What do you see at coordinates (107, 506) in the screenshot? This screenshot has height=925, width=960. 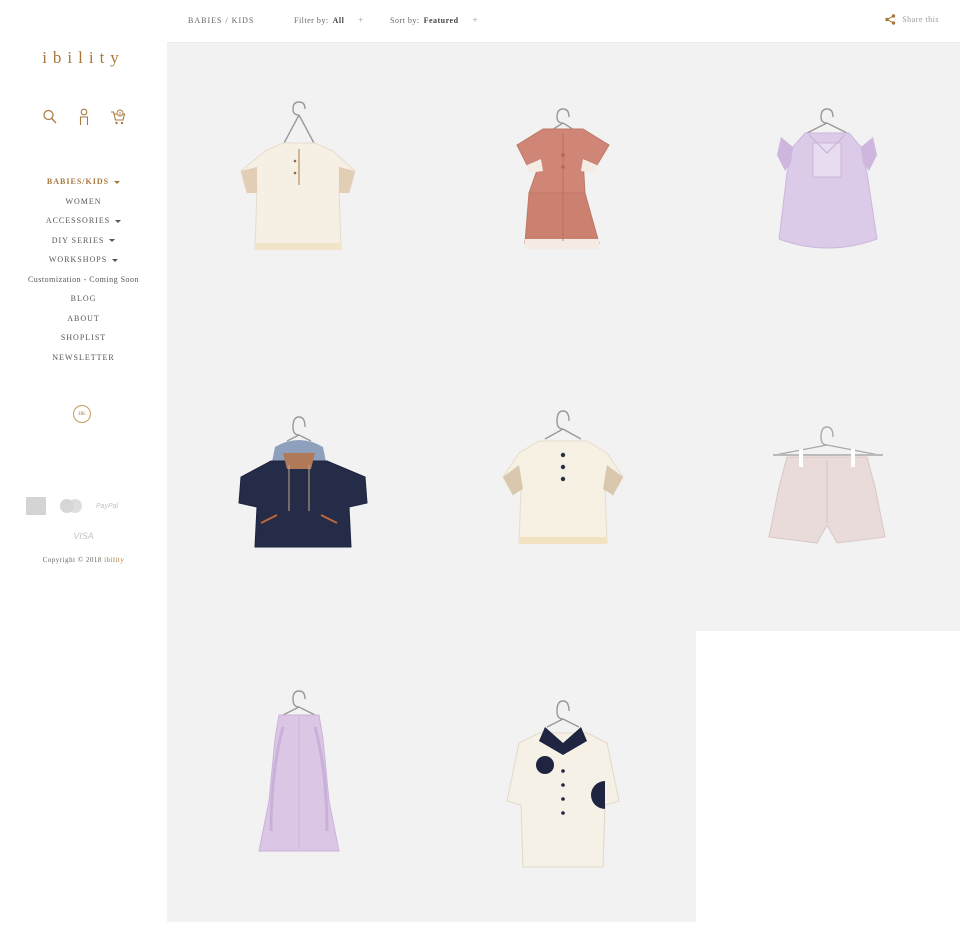 I see `paypal-icon: PayPal` at bounding box center [107, 506].